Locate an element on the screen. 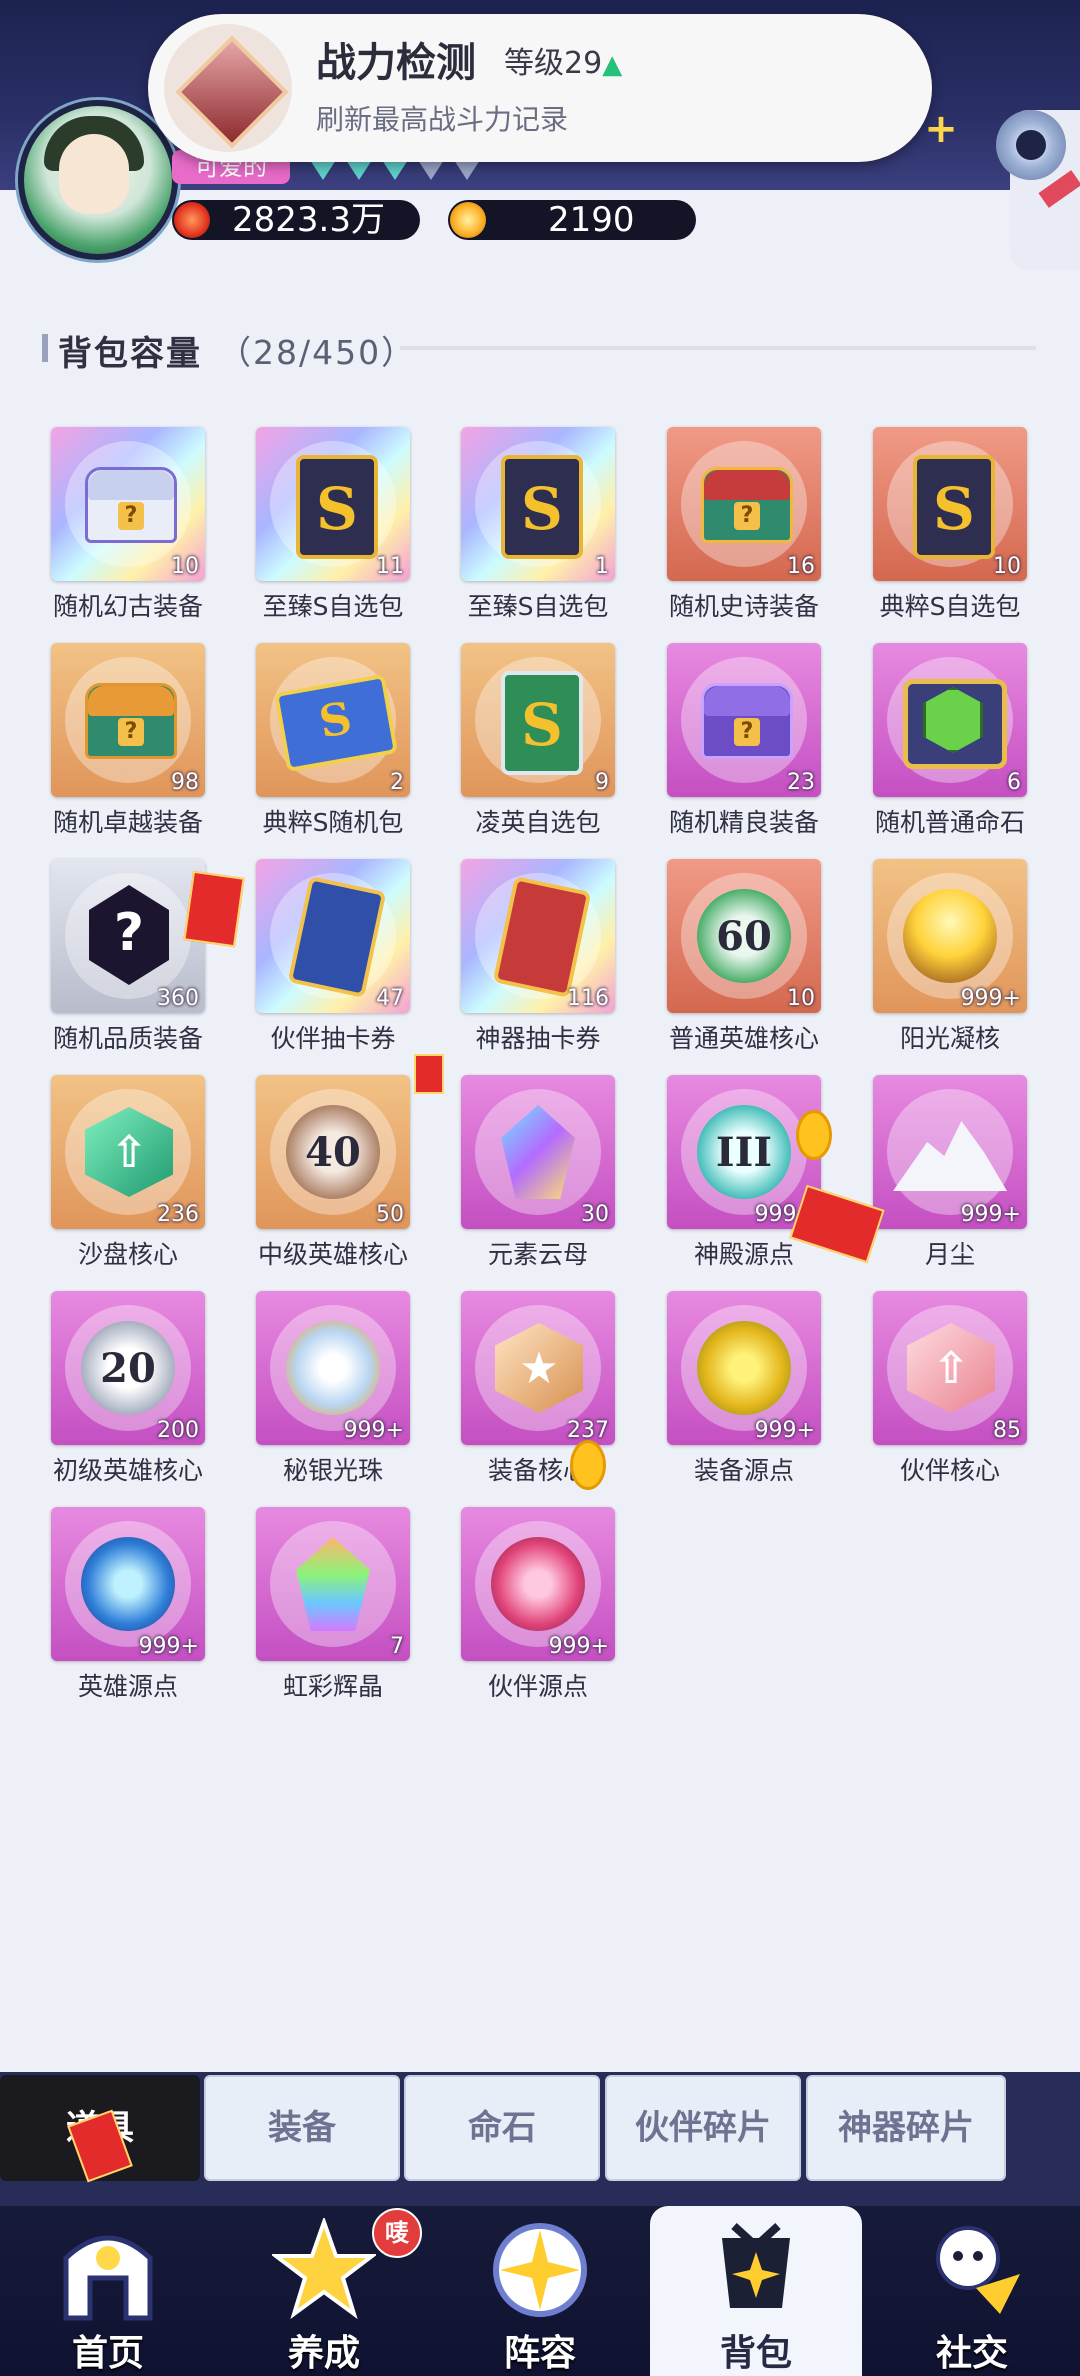 The image size is (1080, 2376). inventory-item: 999+ 月尘 is located at coordinates (950, 1172).